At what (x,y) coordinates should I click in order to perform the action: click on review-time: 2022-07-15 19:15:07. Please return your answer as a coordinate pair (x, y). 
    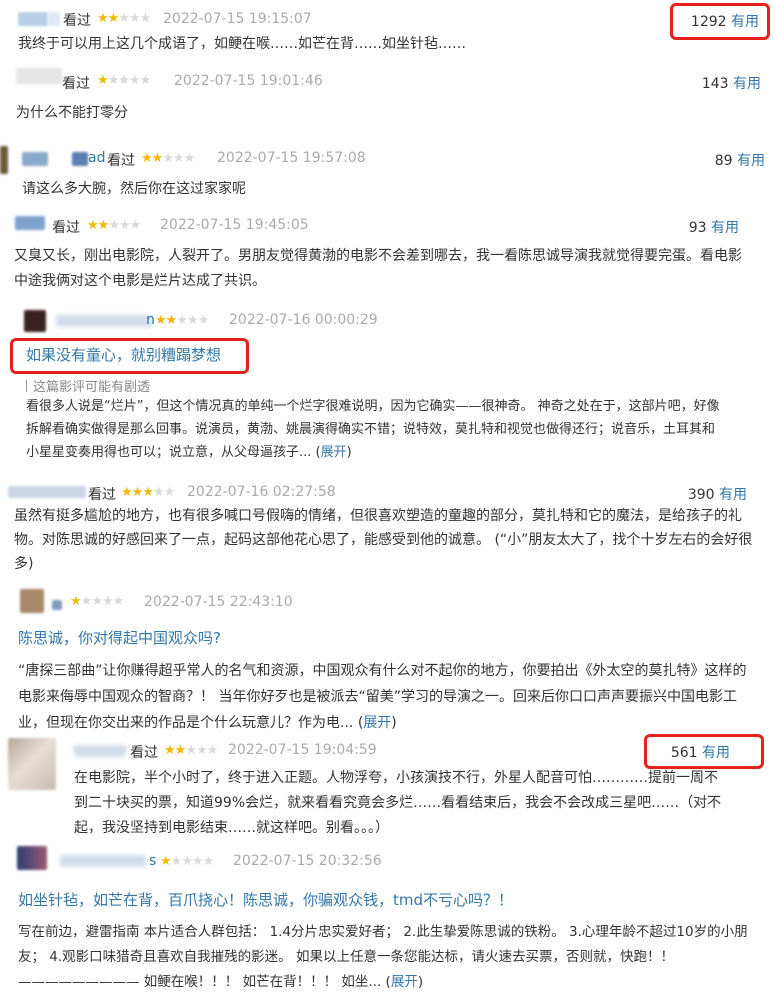
    Looking at the image, I should click on (237, 19).